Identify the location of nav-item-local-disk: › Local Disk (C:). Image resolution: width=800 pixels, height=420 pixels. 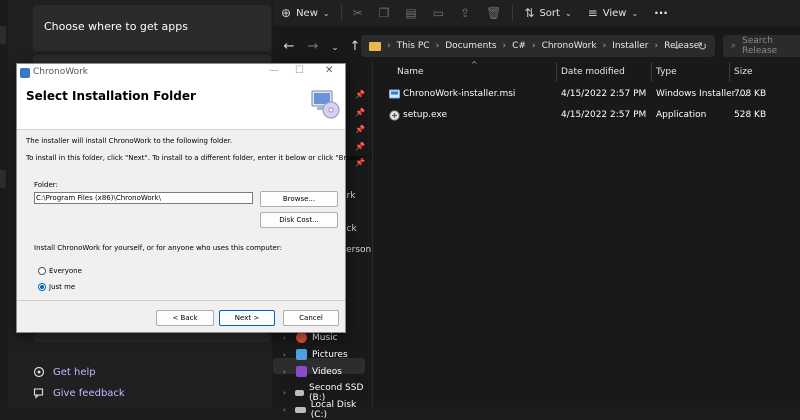
(327, 410).